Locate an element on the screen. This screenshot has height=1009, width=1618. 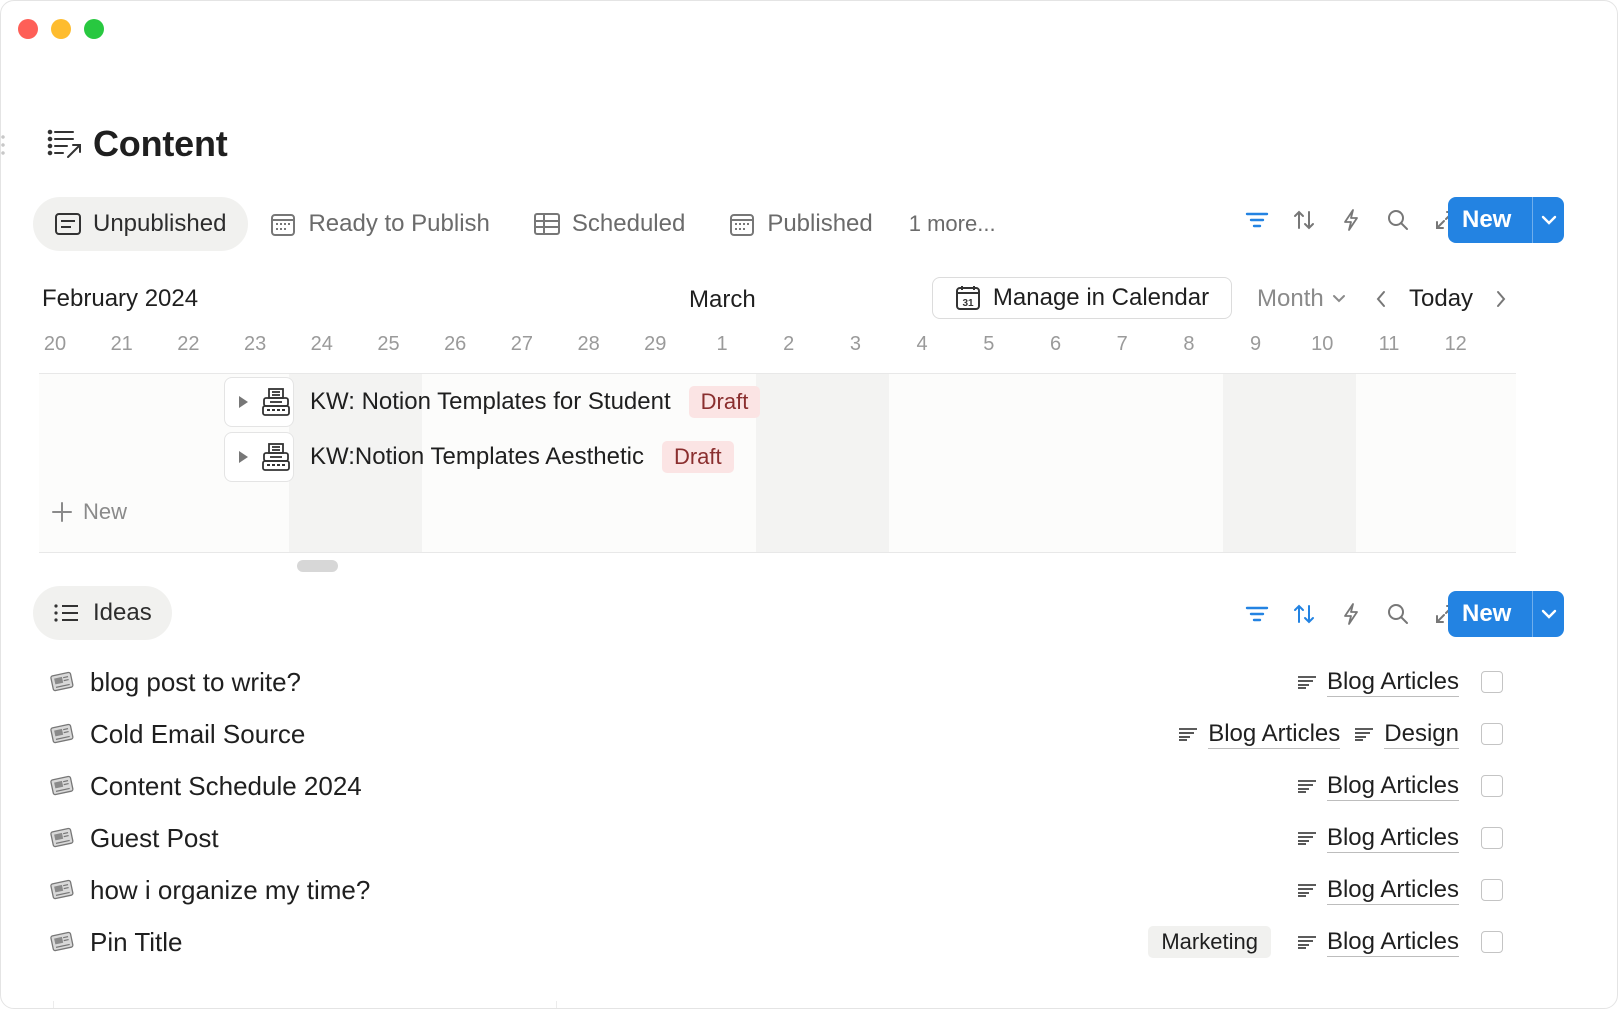
list-item-title: Cold Email Source is located at coordinates (197, 734).